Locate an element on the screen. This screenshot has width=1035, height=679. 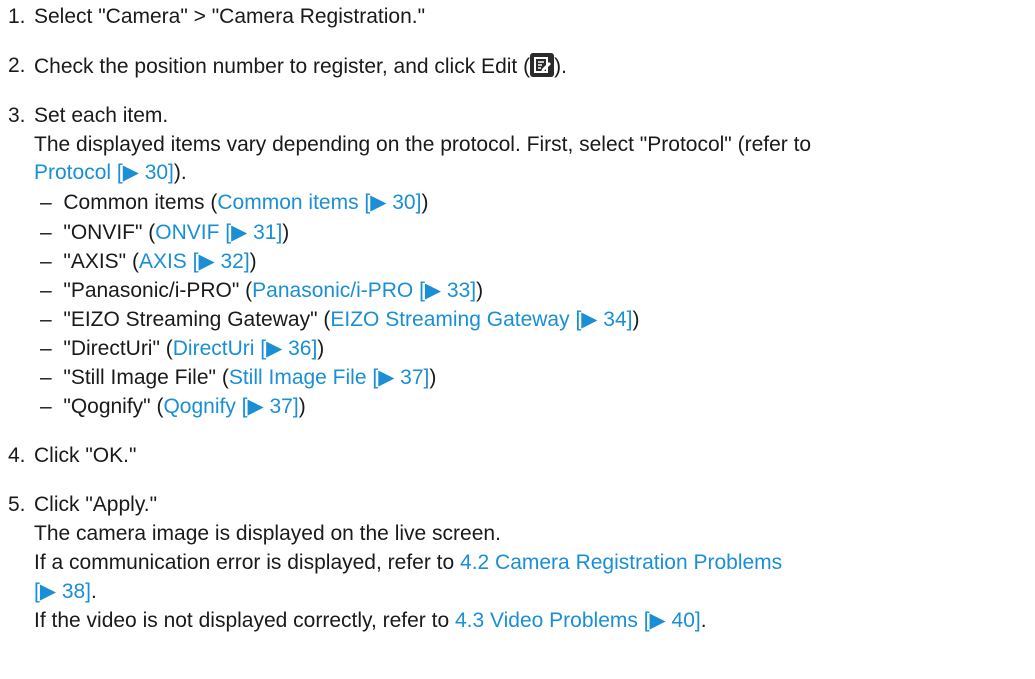
item-label: "Panasonic/i-PRO" ( is located at coordinates (158, 290).